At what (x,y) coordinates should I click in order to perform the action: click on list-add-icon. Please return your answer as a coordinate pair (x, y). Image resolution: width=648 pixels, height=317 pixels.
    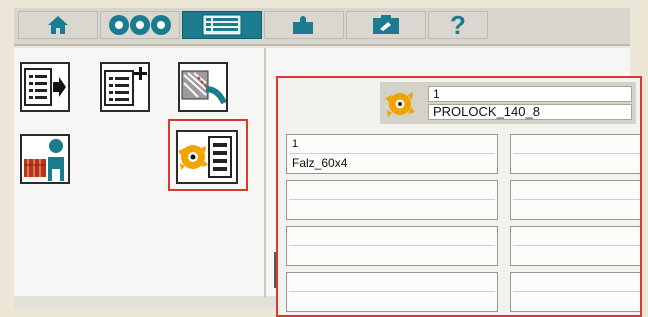
    Looking at the image, I should click on (125, 86).